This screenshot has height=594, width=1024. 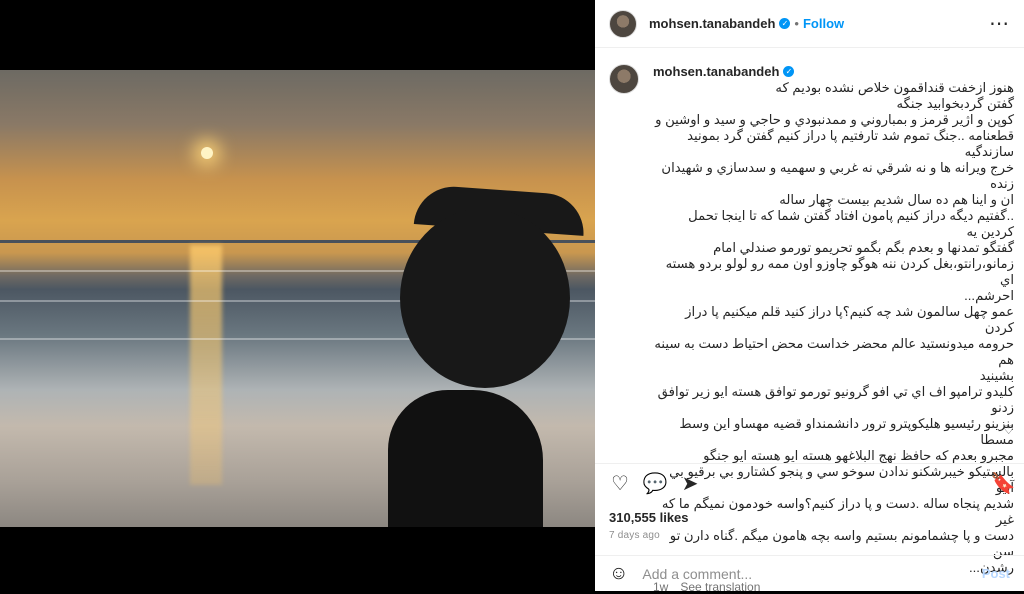 What do you see at coordinates (823, 23) in the screenshot?
I see `follow-button: Follow` at bounding box center [823, 23].